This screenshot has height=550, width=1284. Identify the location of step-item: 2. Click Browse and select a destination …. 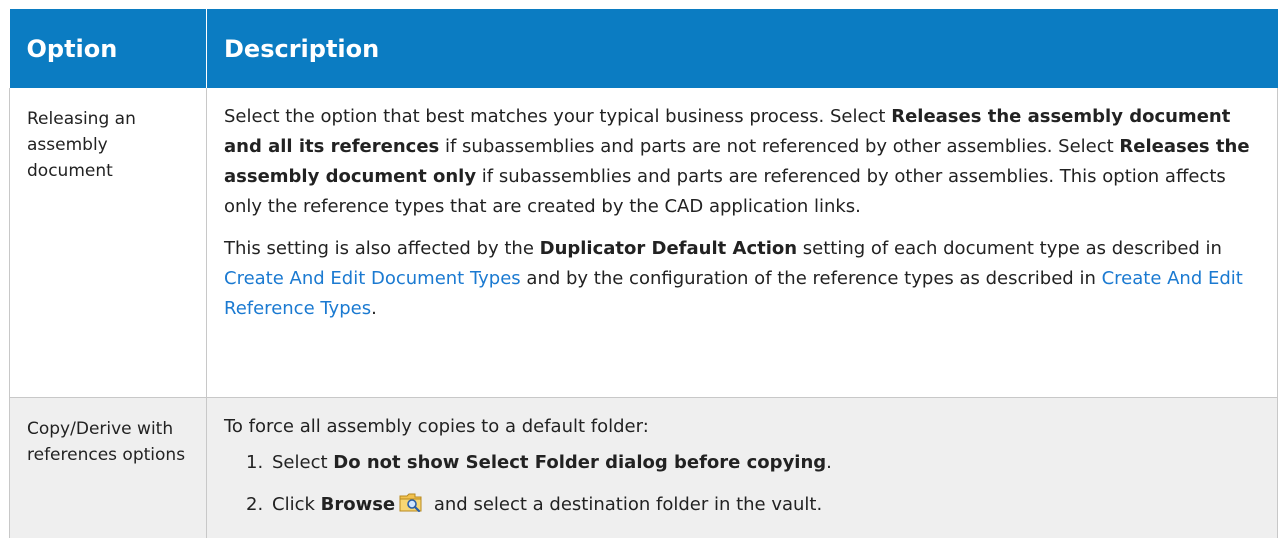
(752, 505).